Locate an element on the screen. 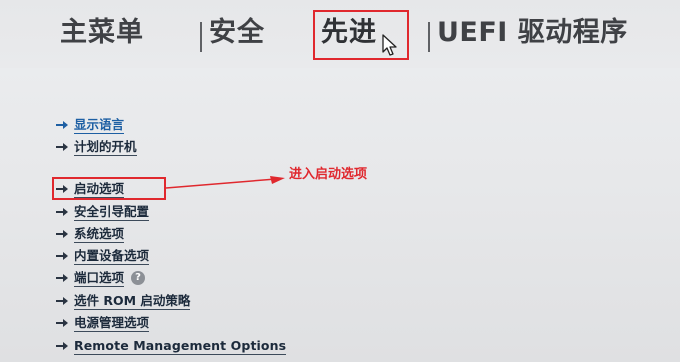  menu-item-label: 显示语言 is located at coordinates (99, 125).